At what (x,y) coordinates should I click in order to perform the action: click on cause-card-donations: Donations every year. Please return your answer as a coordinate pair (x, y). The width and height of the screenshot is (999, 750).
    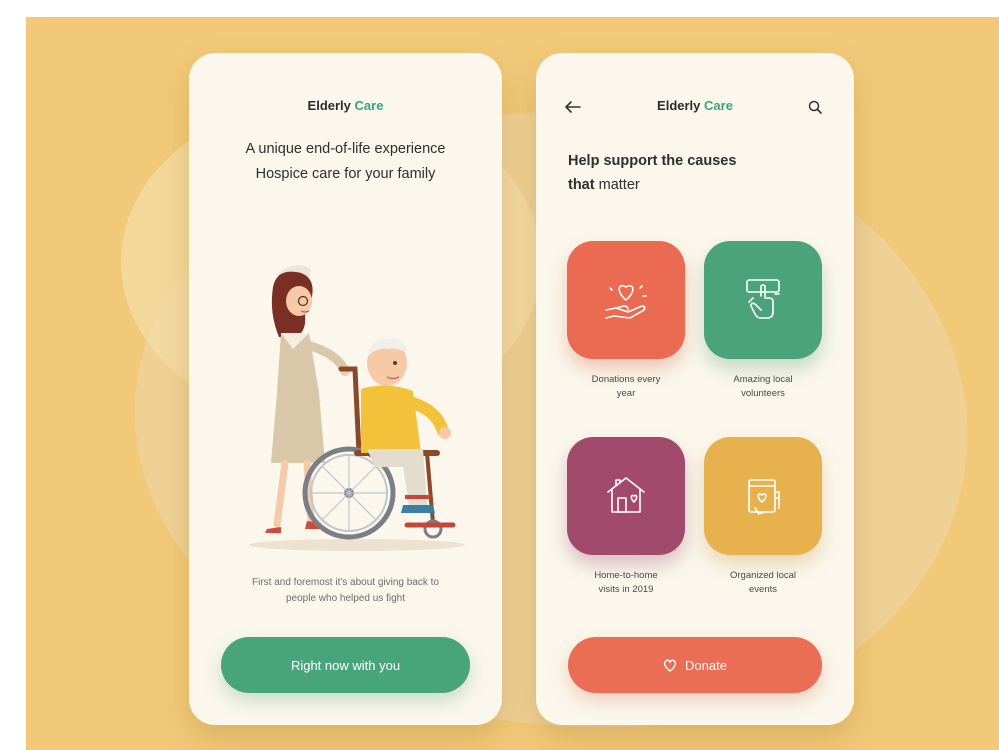
    Looking at the image, I should click on (626, 321).